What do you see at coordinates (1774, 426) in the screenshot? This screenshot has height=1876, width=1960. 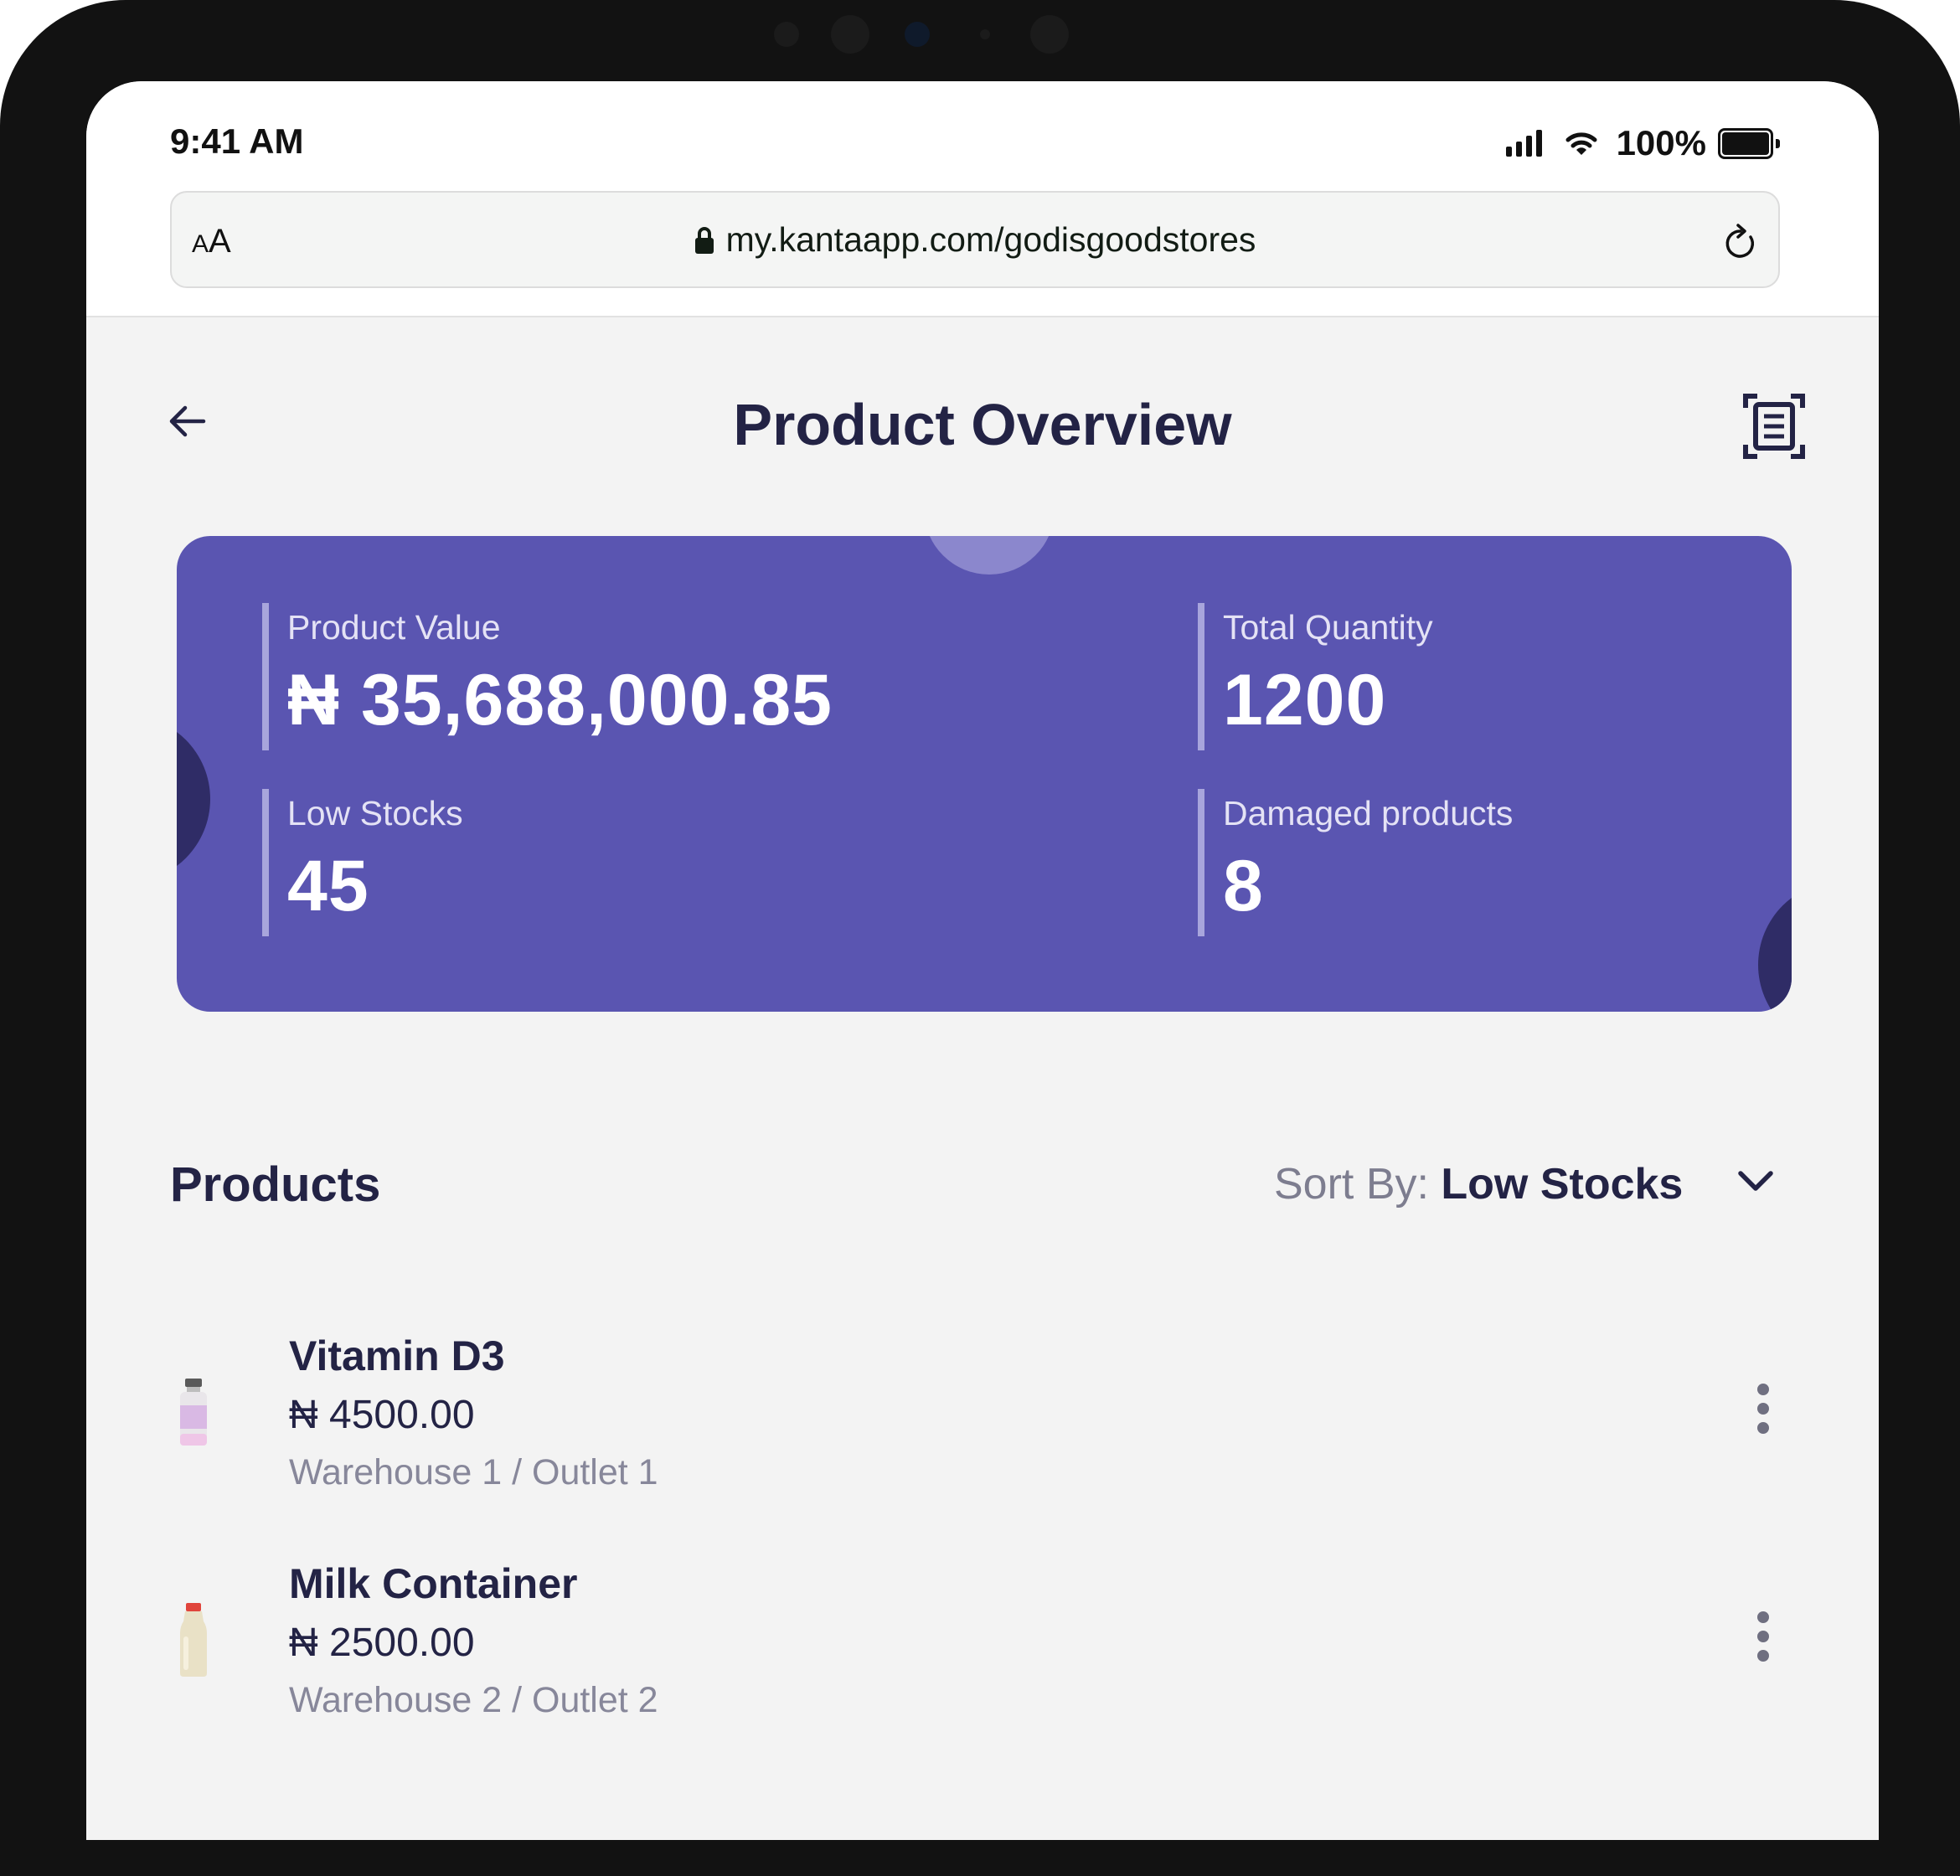 I see `barcode-scan-icon` at bounding box center [1774, 426].